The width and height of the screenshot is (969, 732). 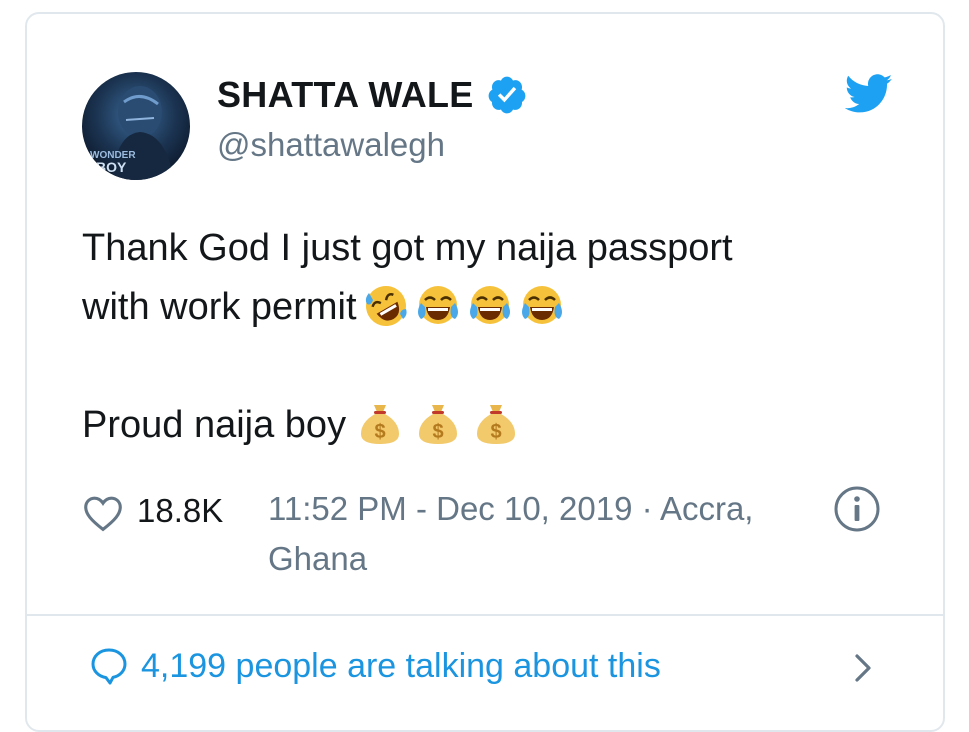 I want to click on like-count: 18.8K, so click(x=180, y=511).